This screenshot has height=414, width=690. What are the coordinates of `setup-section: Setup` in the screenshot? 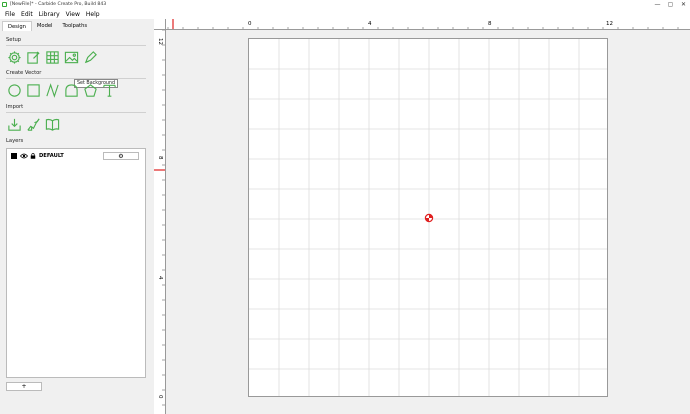 It's located at (76, 51).